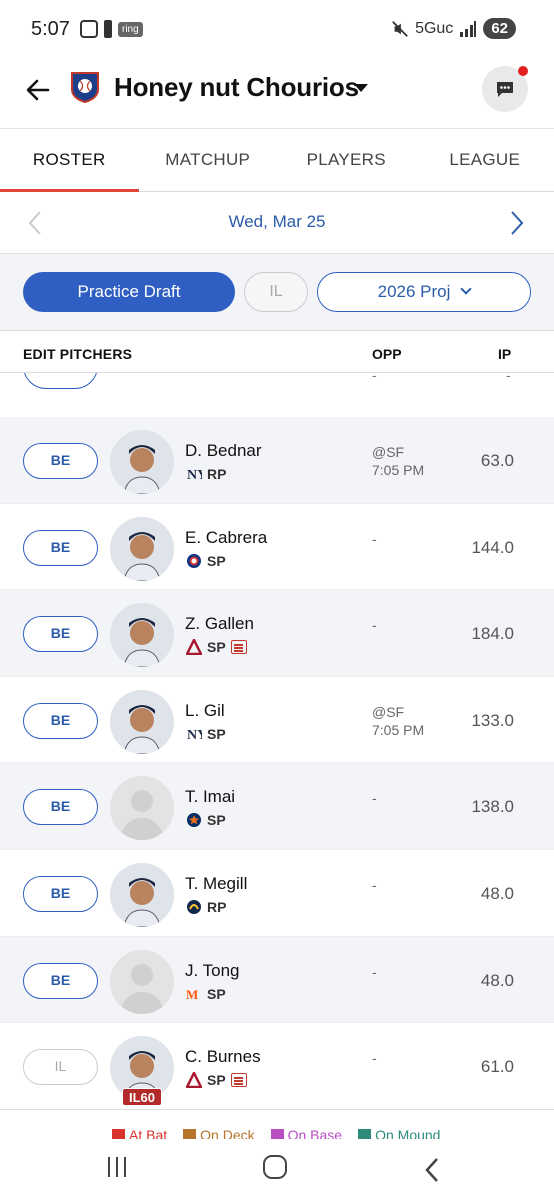  I want to click on home-icon, so click(275, 1167).